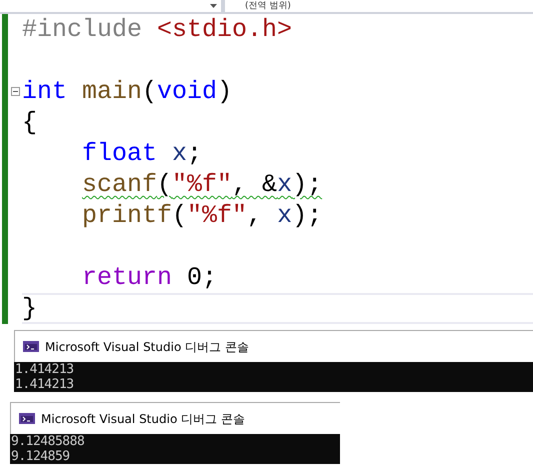  What do you see at coordinates (202, 215) in the screenshot?
I see `code-line: printf("%f", x);` at bounding box center [202, 215].